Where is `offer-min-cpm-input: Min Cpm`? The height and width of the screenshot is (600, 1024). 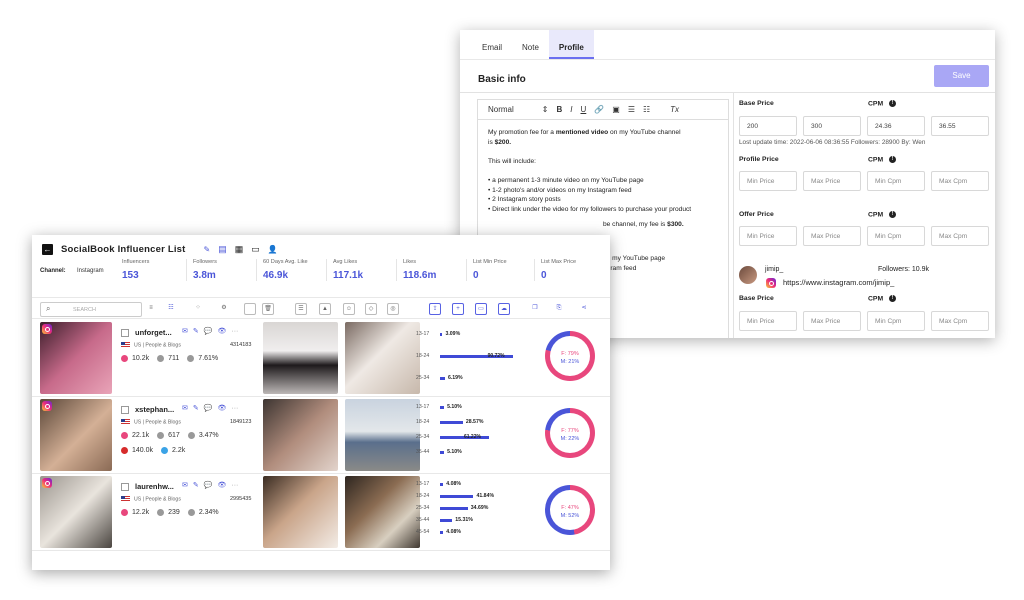
offer-min-cpm-input: Min Cpm is located at coordinates (896, 236).